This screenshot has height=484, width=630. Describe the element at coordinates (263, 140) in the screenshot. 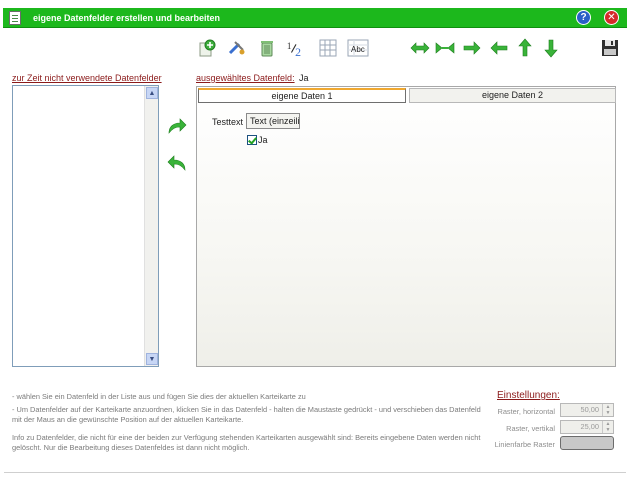

I see `ja-checkbox-label: Ja` at that location.